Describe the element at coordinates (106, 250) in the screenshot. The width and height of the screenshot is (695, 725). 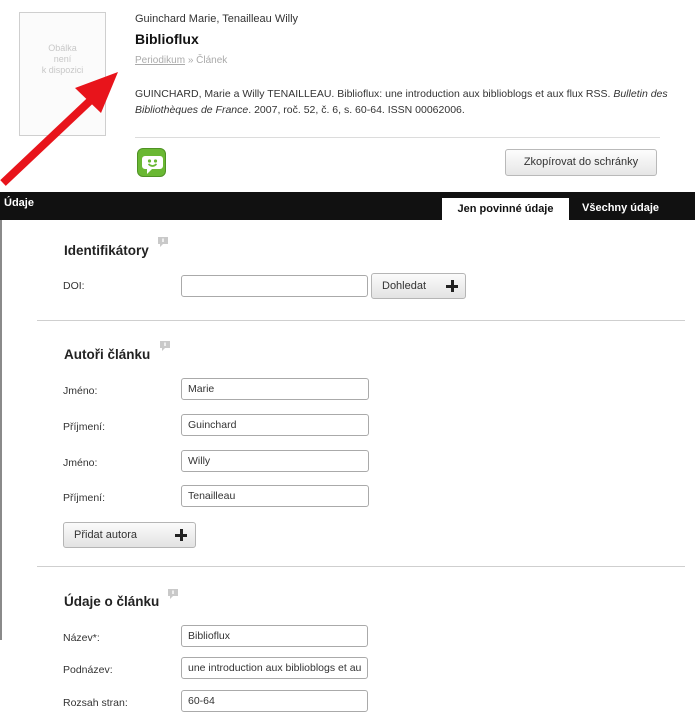
I see `identifiers-heading: Identifikátory` at that location.